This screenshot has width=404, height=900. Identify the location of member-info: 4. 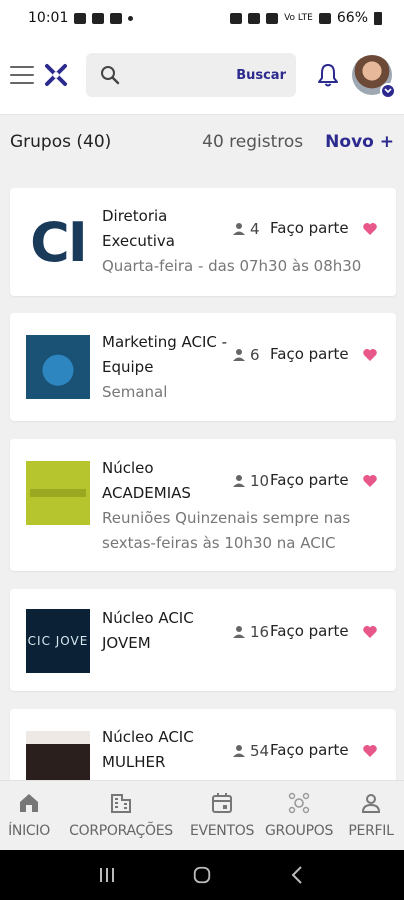
(246, 228).